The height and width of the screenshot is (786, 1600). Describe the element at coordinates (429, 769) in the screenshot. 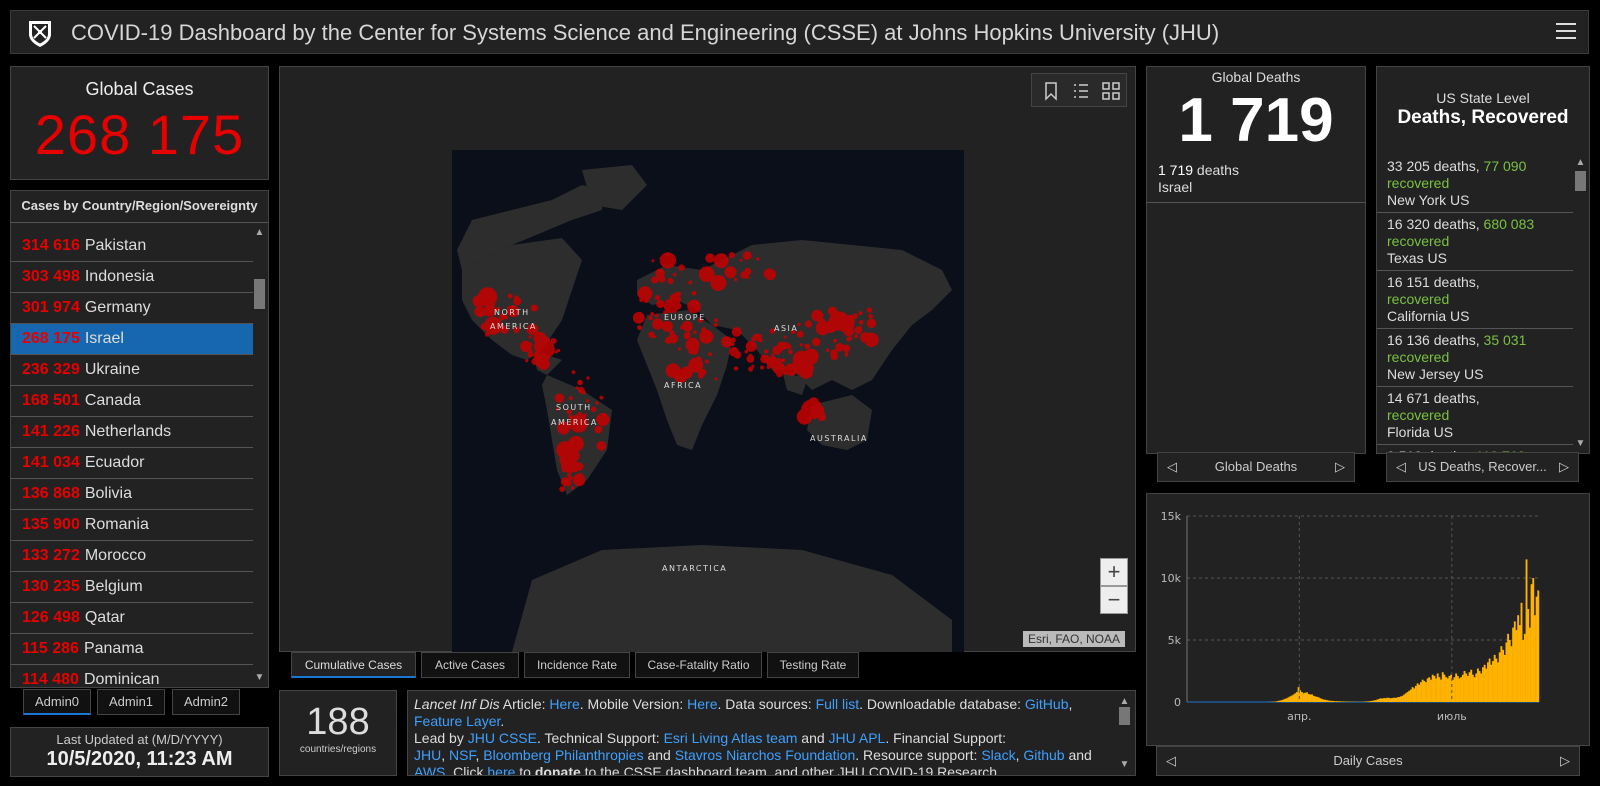

I see `aws-link: AWS` at that location.